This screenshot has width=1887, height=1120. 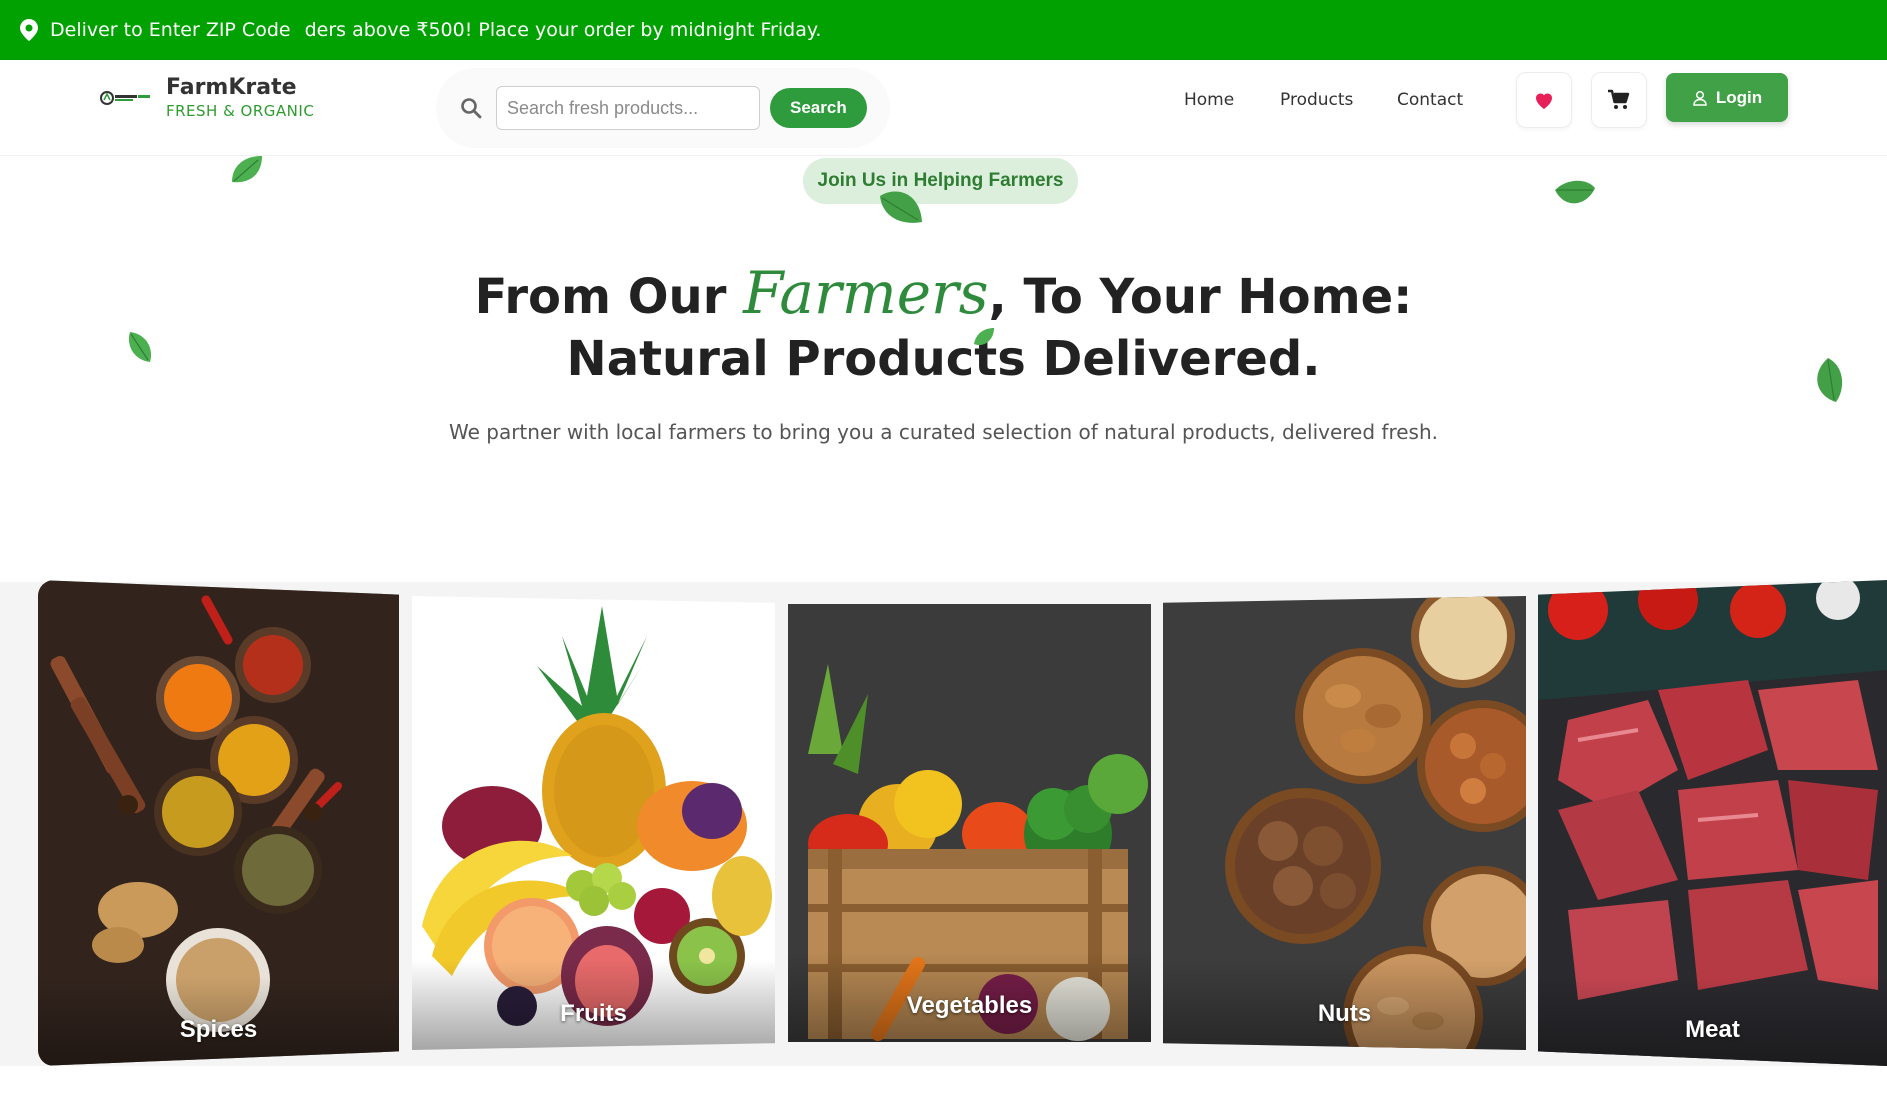 I want to click on heart-icon, so click(x=1544, y=101).